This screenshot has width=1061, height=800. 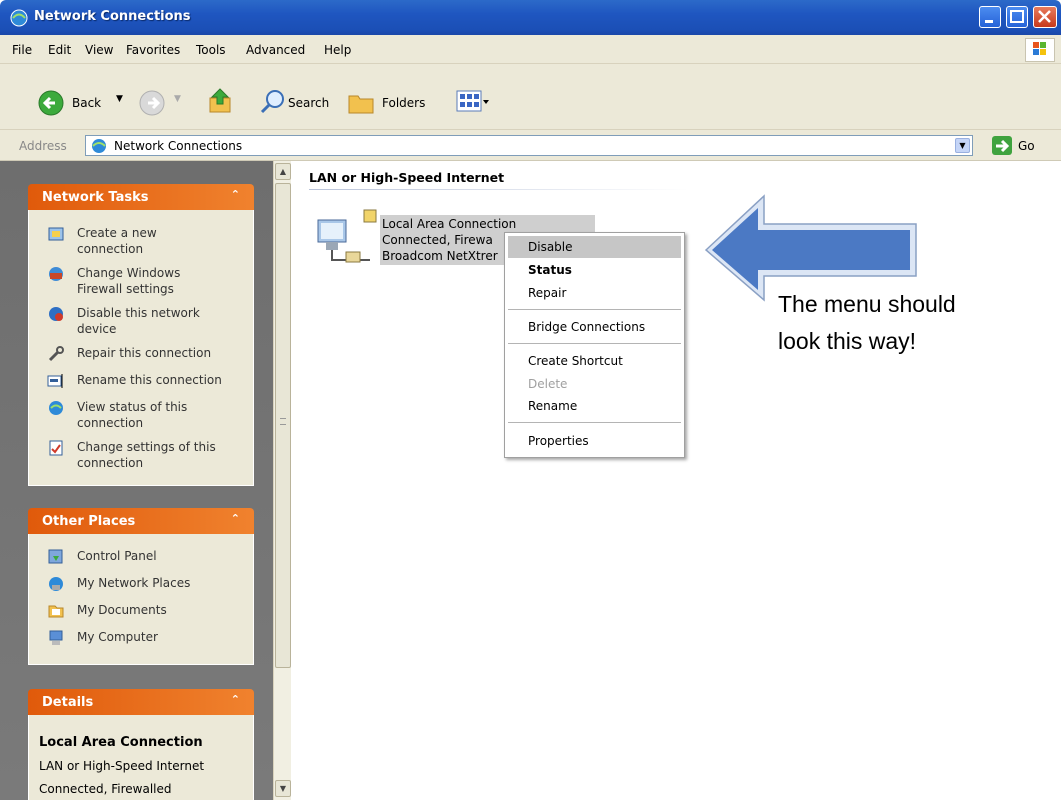 What do you see at coordinates (128, 281) in the screenshot?
I see `task-change-firewall: Change Windows Firewall settings` at bounding box center [128, 281].